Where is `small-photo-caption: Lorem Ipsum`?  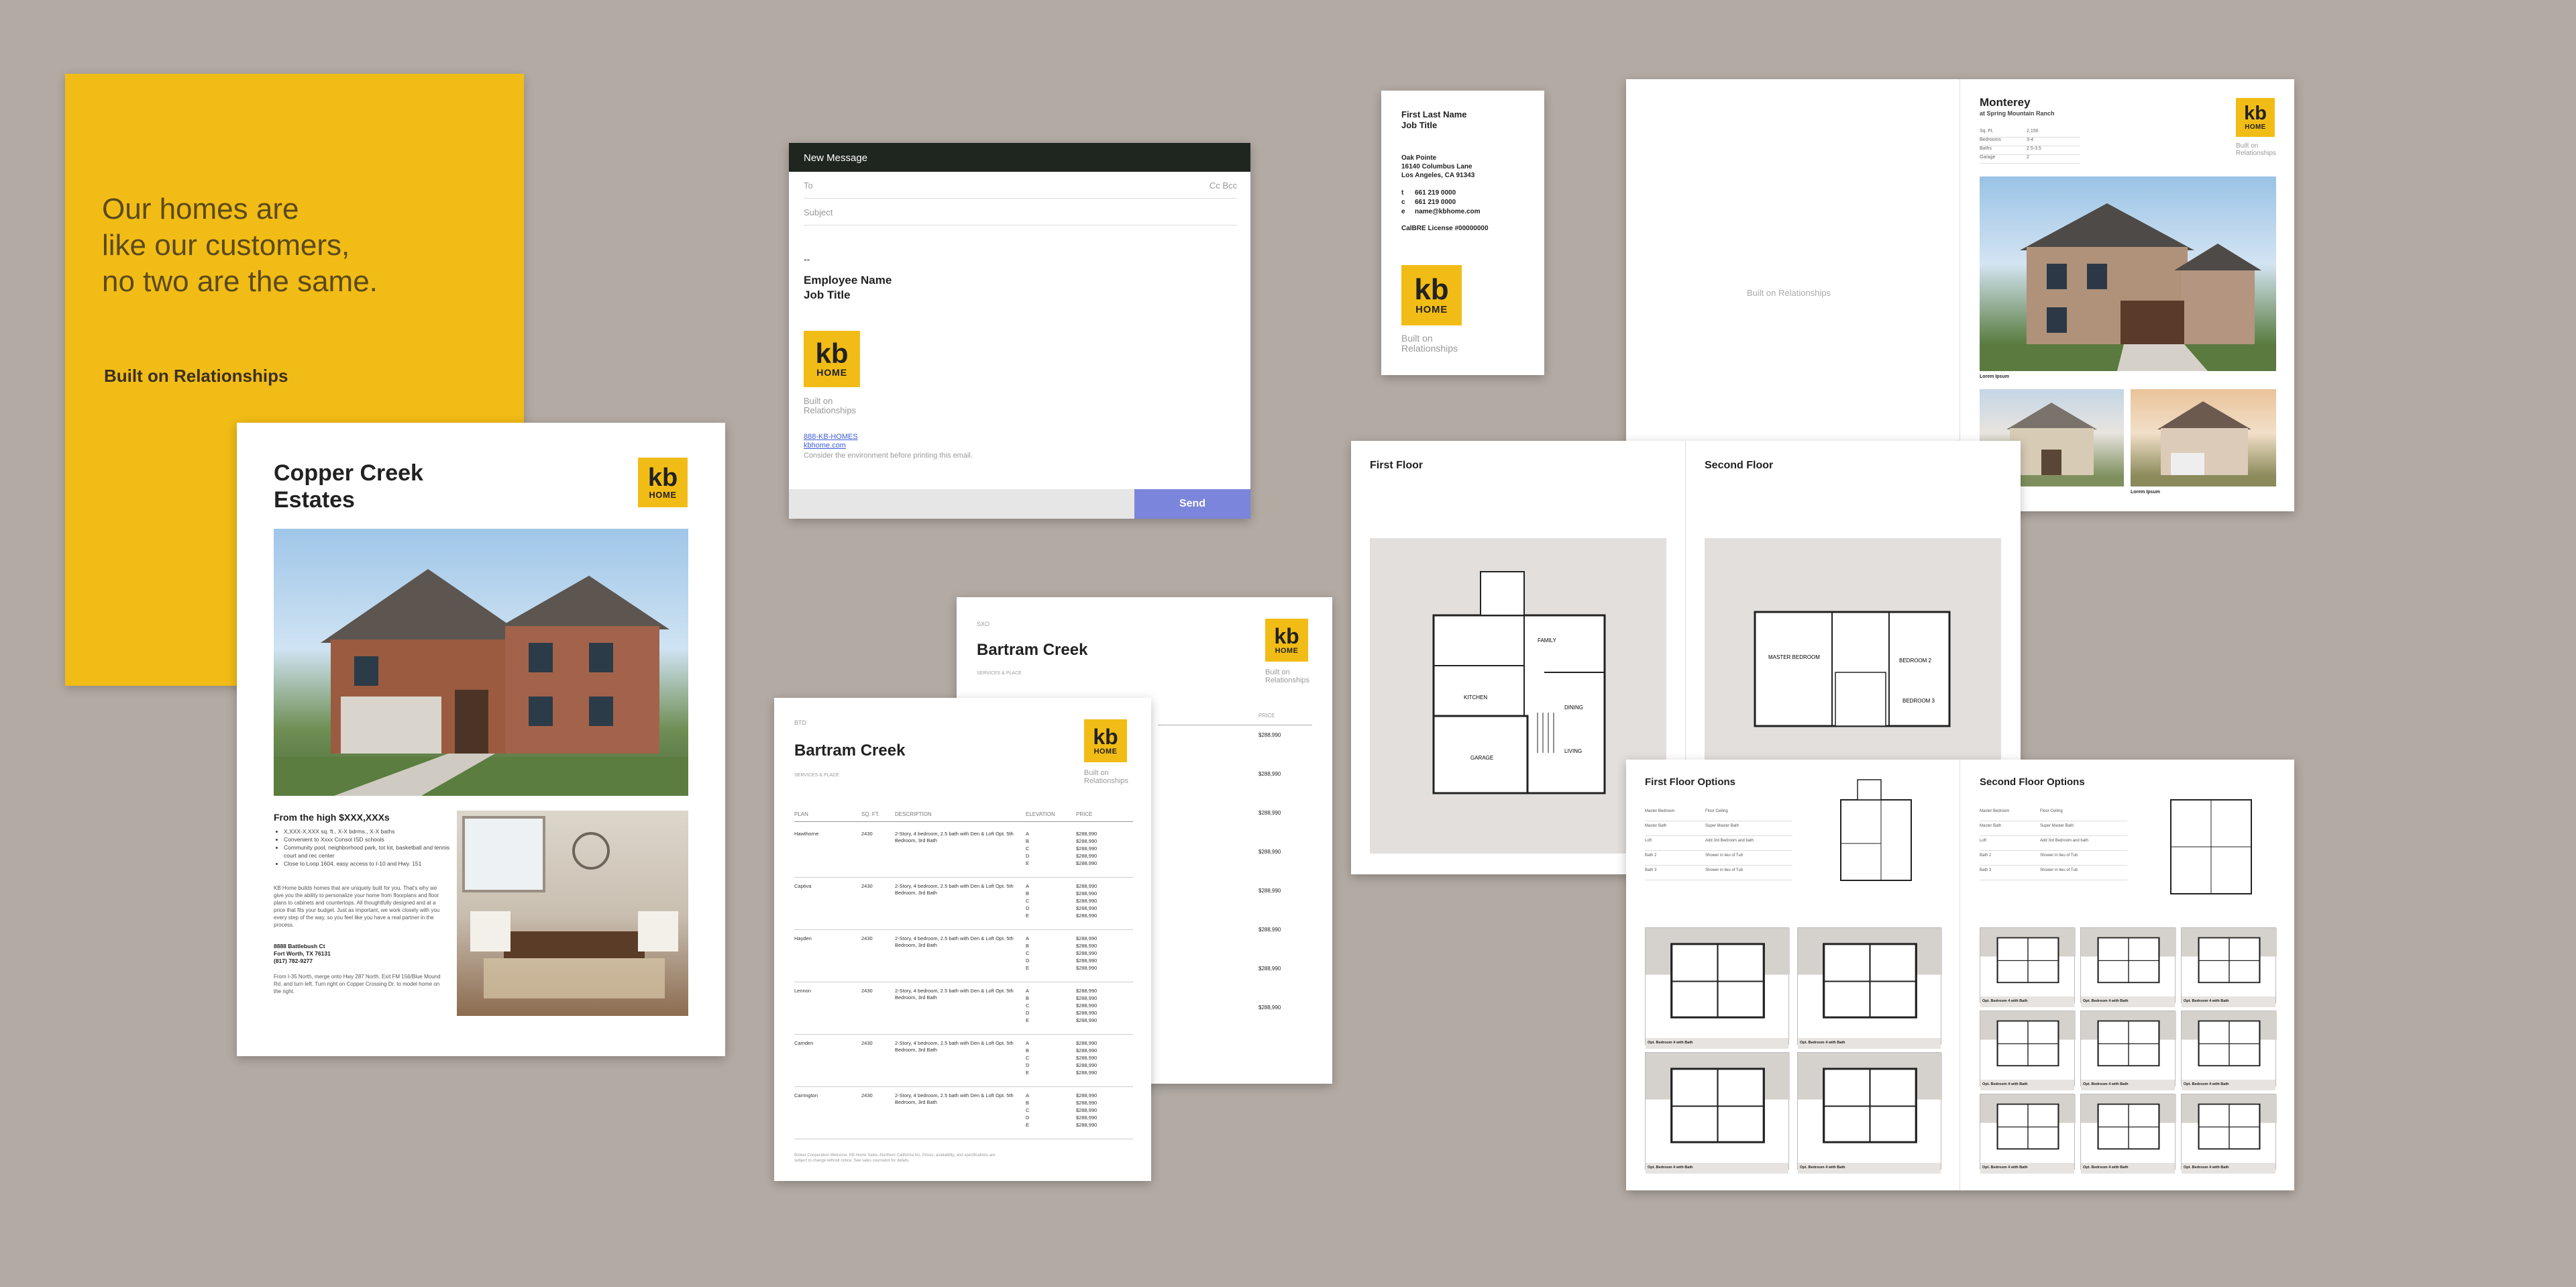
small-photo-caption: Lorem Ipsum is located at coordinates (2145, 493).